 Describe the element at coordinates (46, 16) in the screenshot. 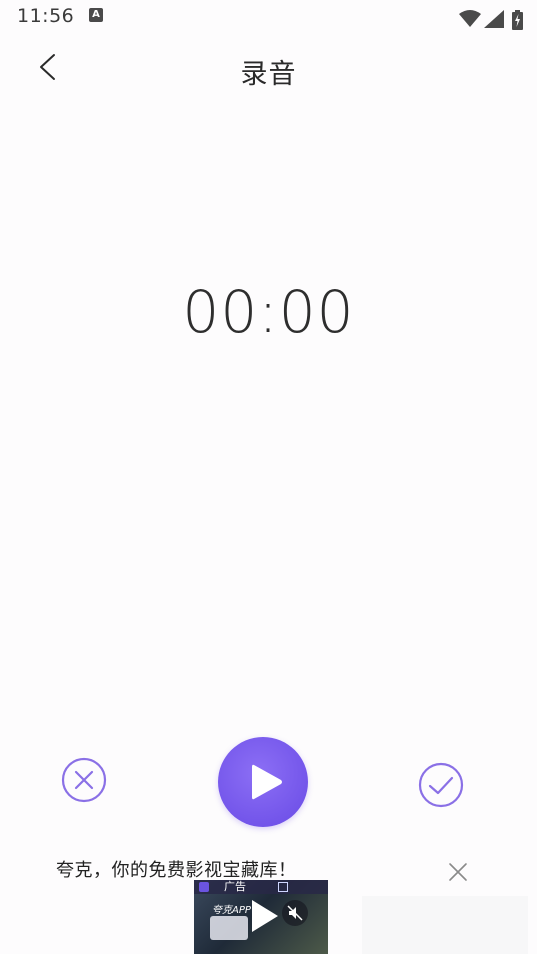

I see `status-time: 11:56` at that location.